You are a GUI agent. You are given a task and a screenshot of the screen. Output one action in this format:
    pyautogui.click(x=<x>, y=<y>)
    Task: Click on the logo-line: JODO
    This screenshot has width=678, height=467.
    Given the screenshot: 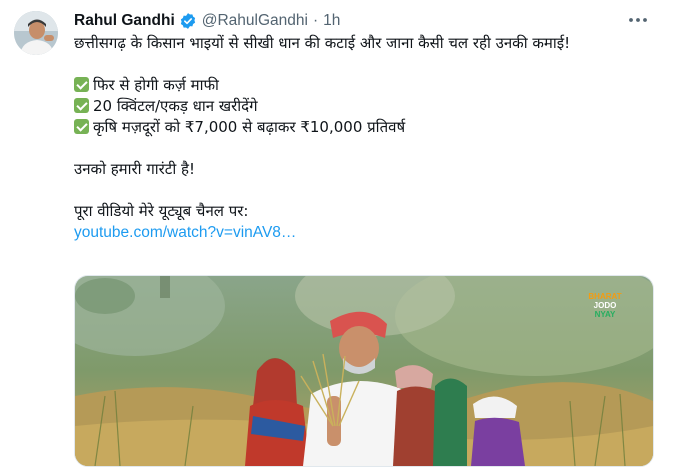 What is the action you would take?
    pyautogui.click(x=605, y=305)
    